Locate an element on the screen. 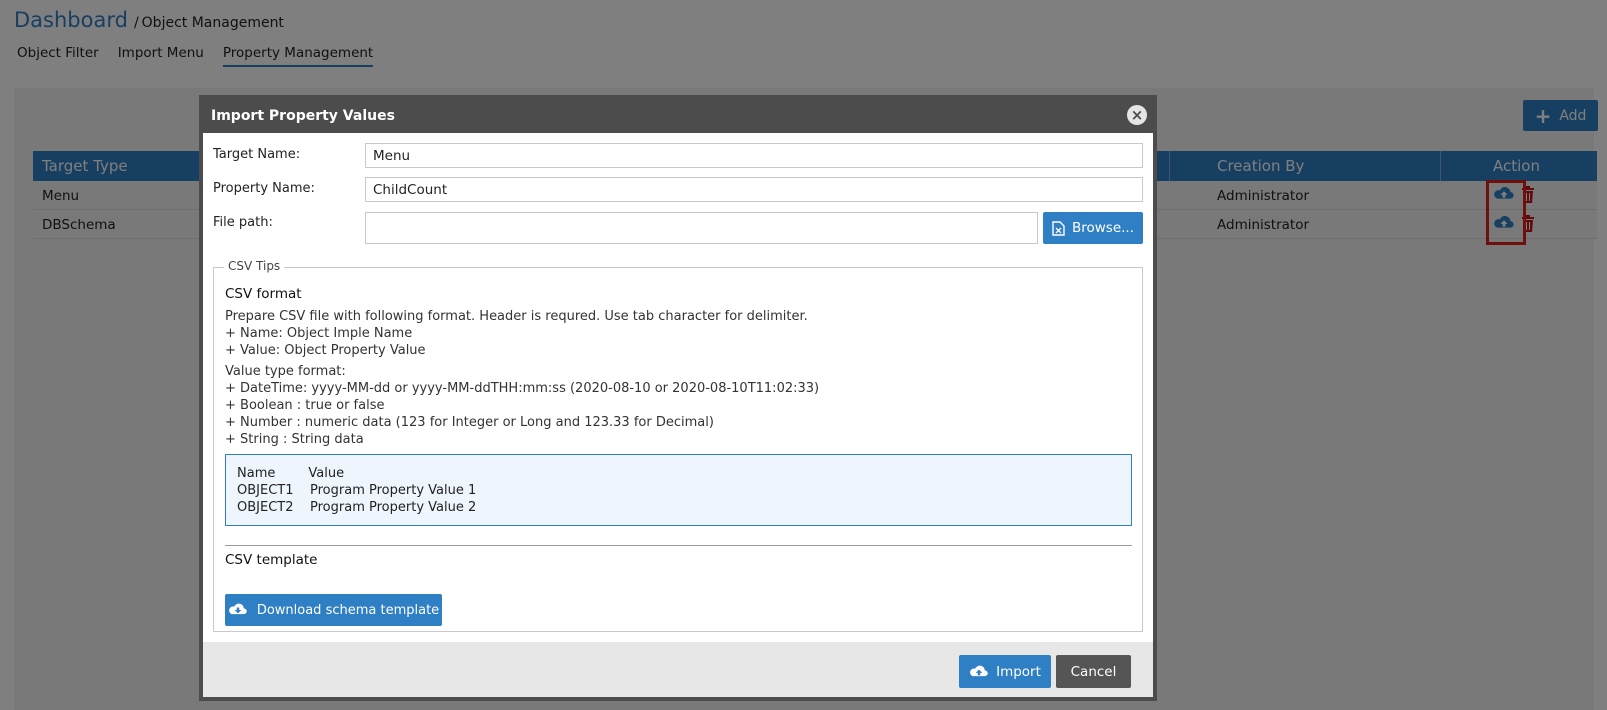 Image resolution: width=1607 pixels, height=710 pixels. property-name-label: Property Name: is located at coordinates (264, 188).